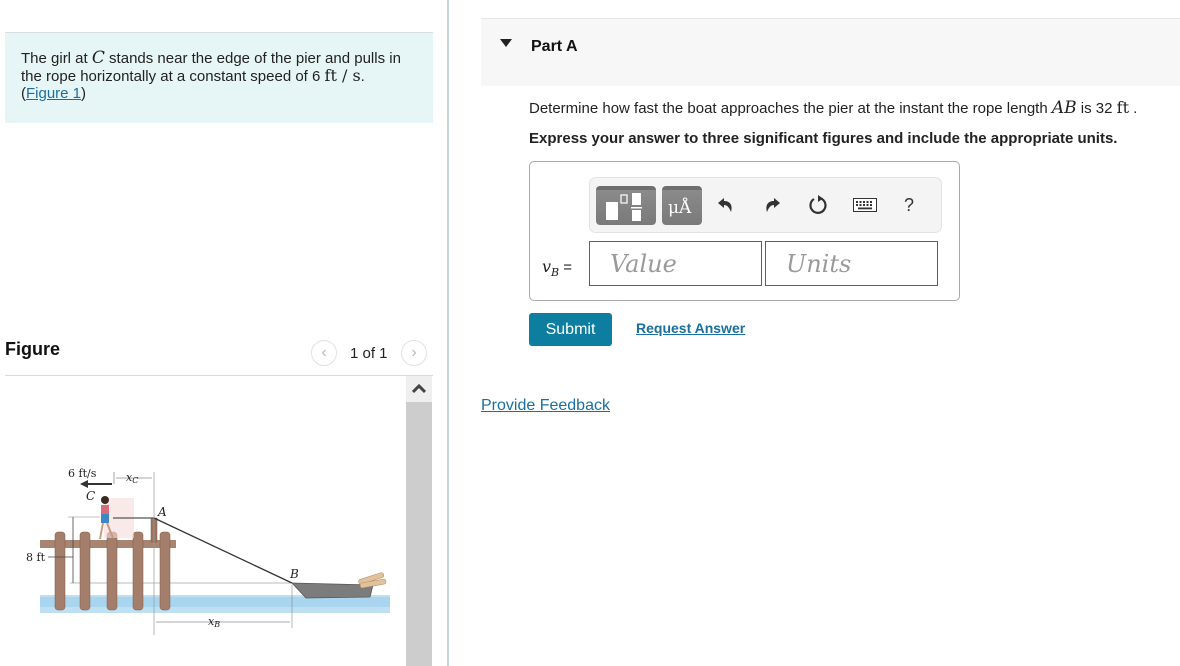  Describe the element at coordinates (90, 496) in the screenshot. I see `label-c: C` at that location.